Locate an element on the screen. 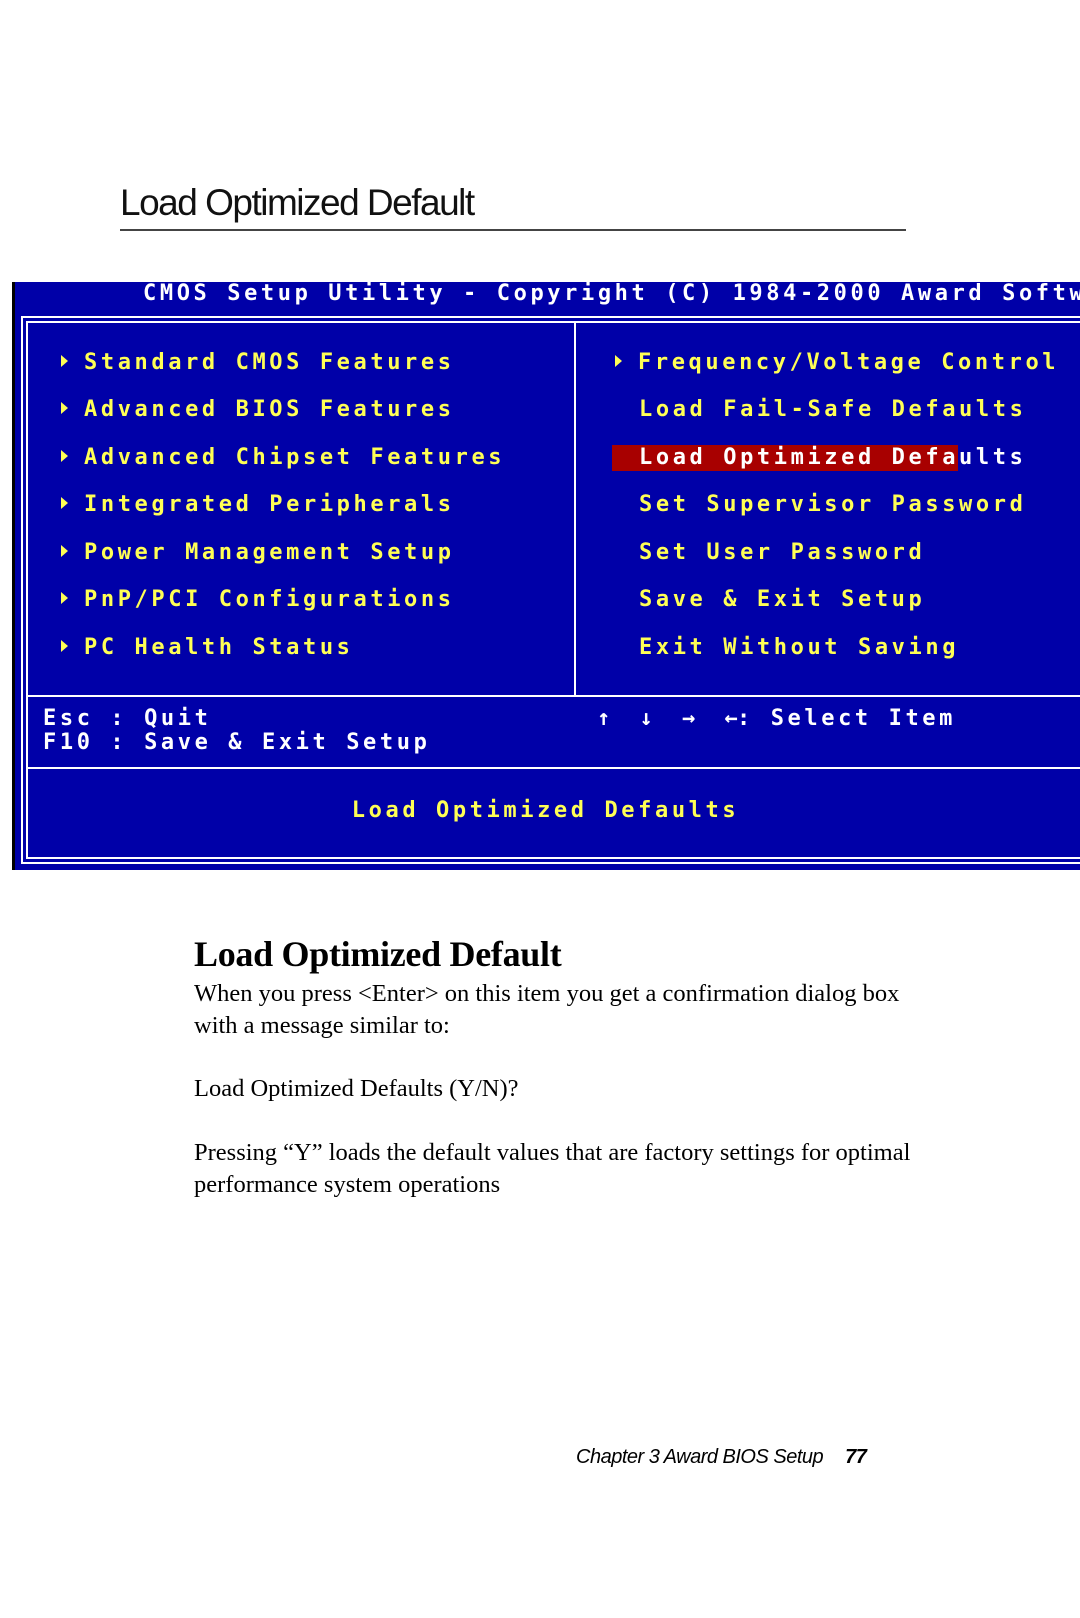 The height and width of the screenshot is (1618, 1080). menu-item-label: Power Management Setup is located at coordinates (269, 552).